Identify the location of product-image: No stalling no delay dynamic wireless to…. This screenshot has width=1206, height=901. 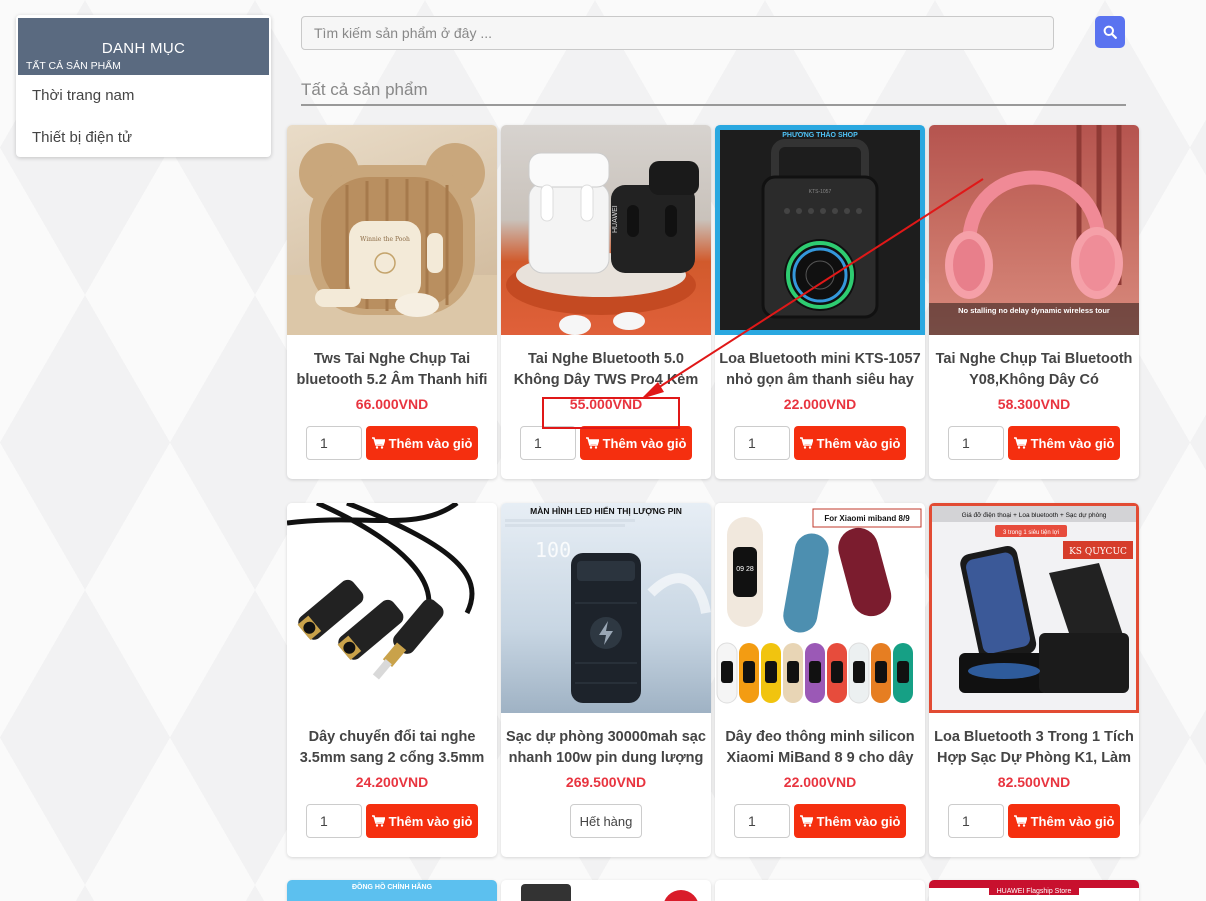
(1034, 230).